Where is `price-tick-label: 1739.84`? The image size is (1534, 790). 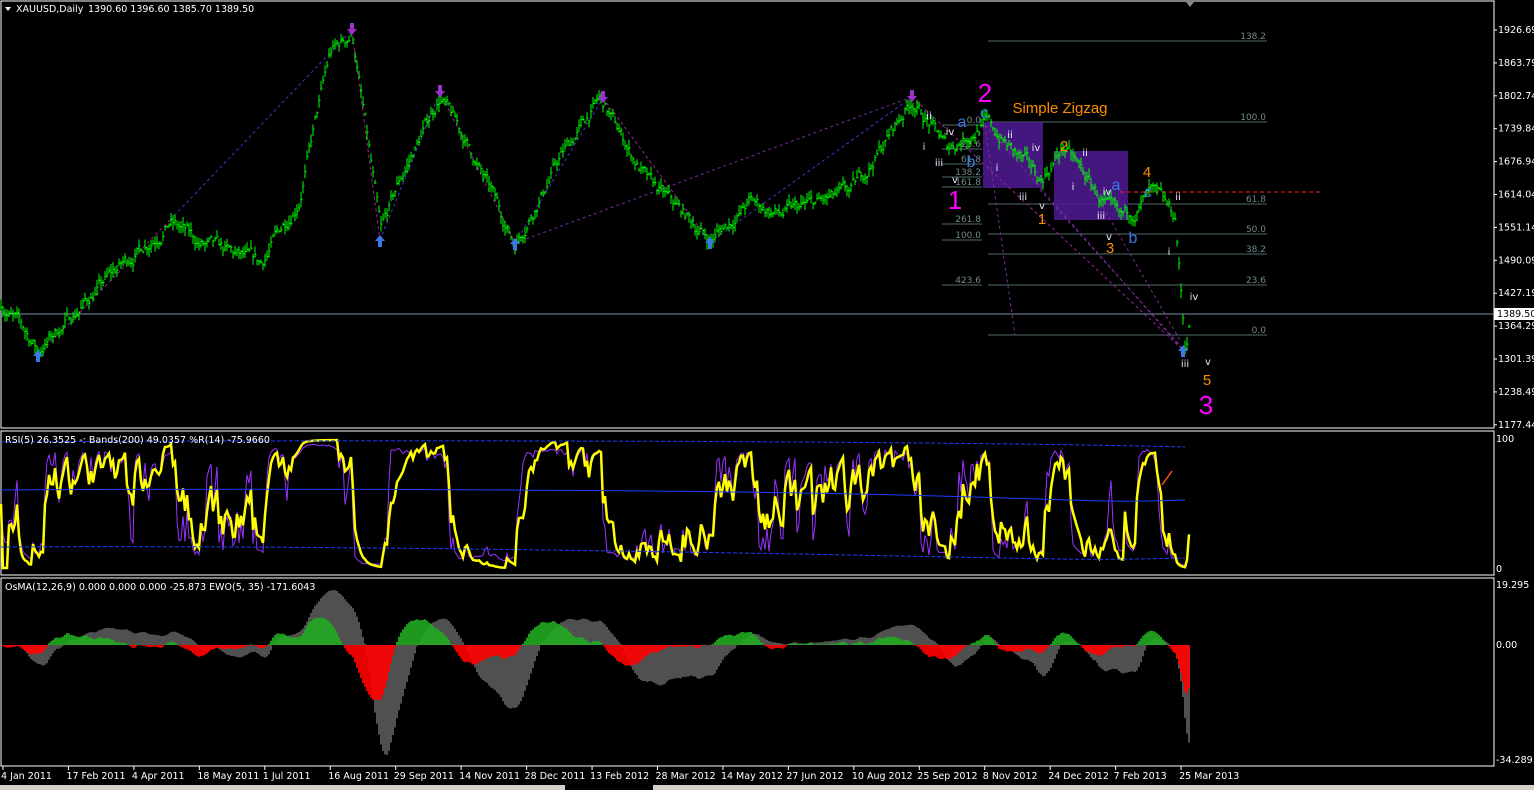
price-tick-label: 1739.84 is located at coordinates (1516, 129).